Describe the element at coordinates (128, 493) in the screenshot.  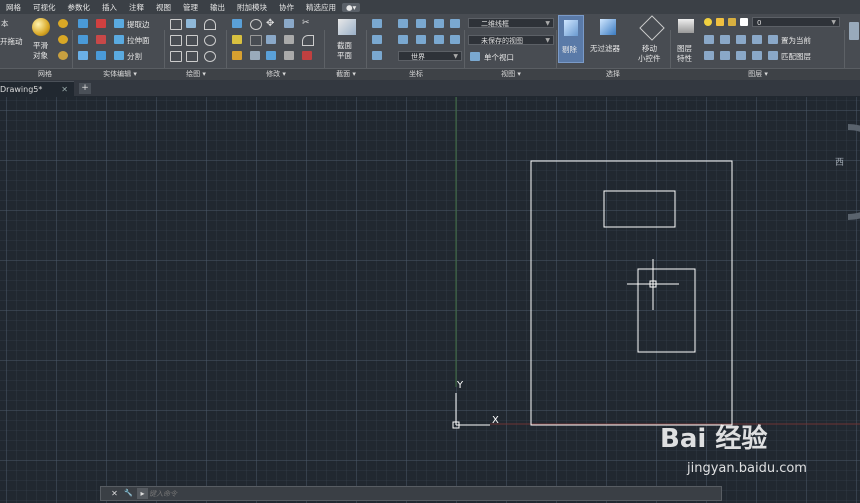
I see `wrench-icon: 🔧` at that location.